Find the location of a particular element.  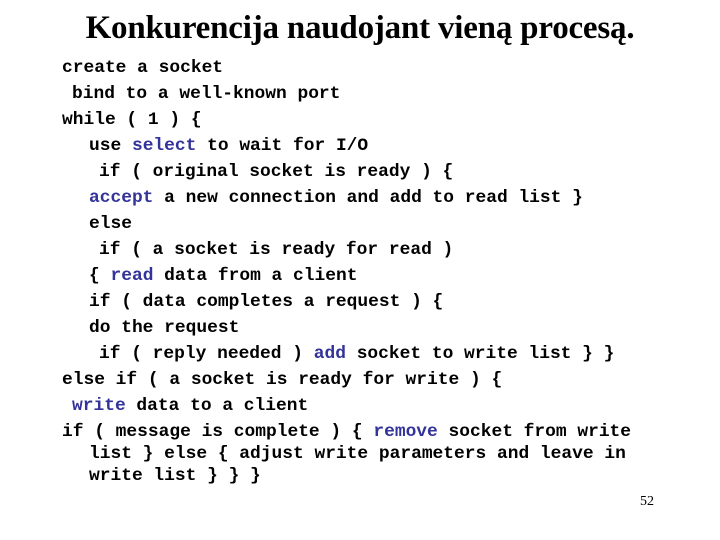

code-keyword: accept is located at coordinates (121, 198).